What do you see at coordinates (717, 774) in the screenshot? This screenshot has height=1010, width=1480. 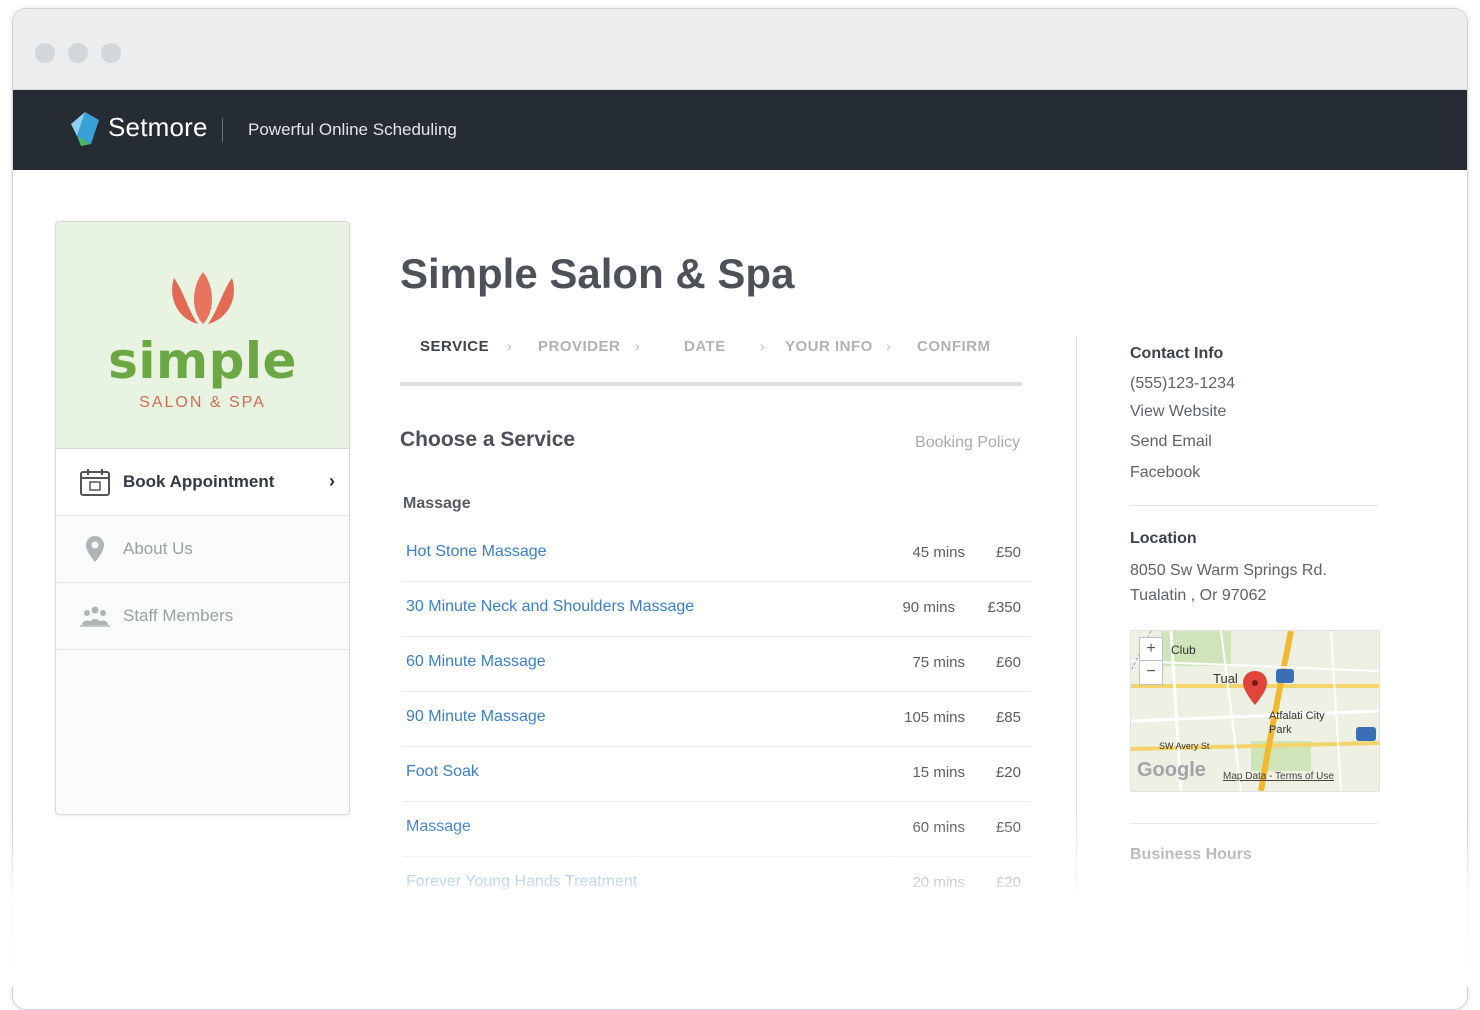 I see `service-row: Foot Soak 15 mins £20` at bounding box center [717, 774].